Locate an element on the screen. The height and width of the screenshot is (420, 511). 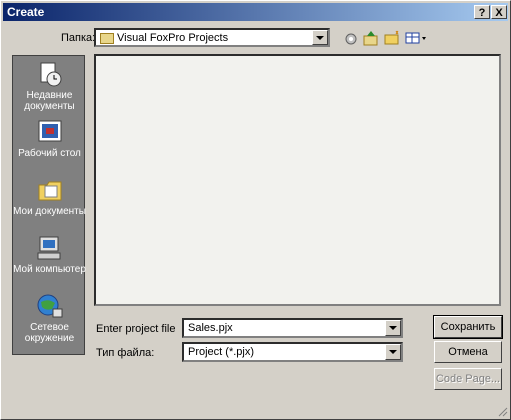
place-label: Сетевое окружение is located at coordinates (49, 333).